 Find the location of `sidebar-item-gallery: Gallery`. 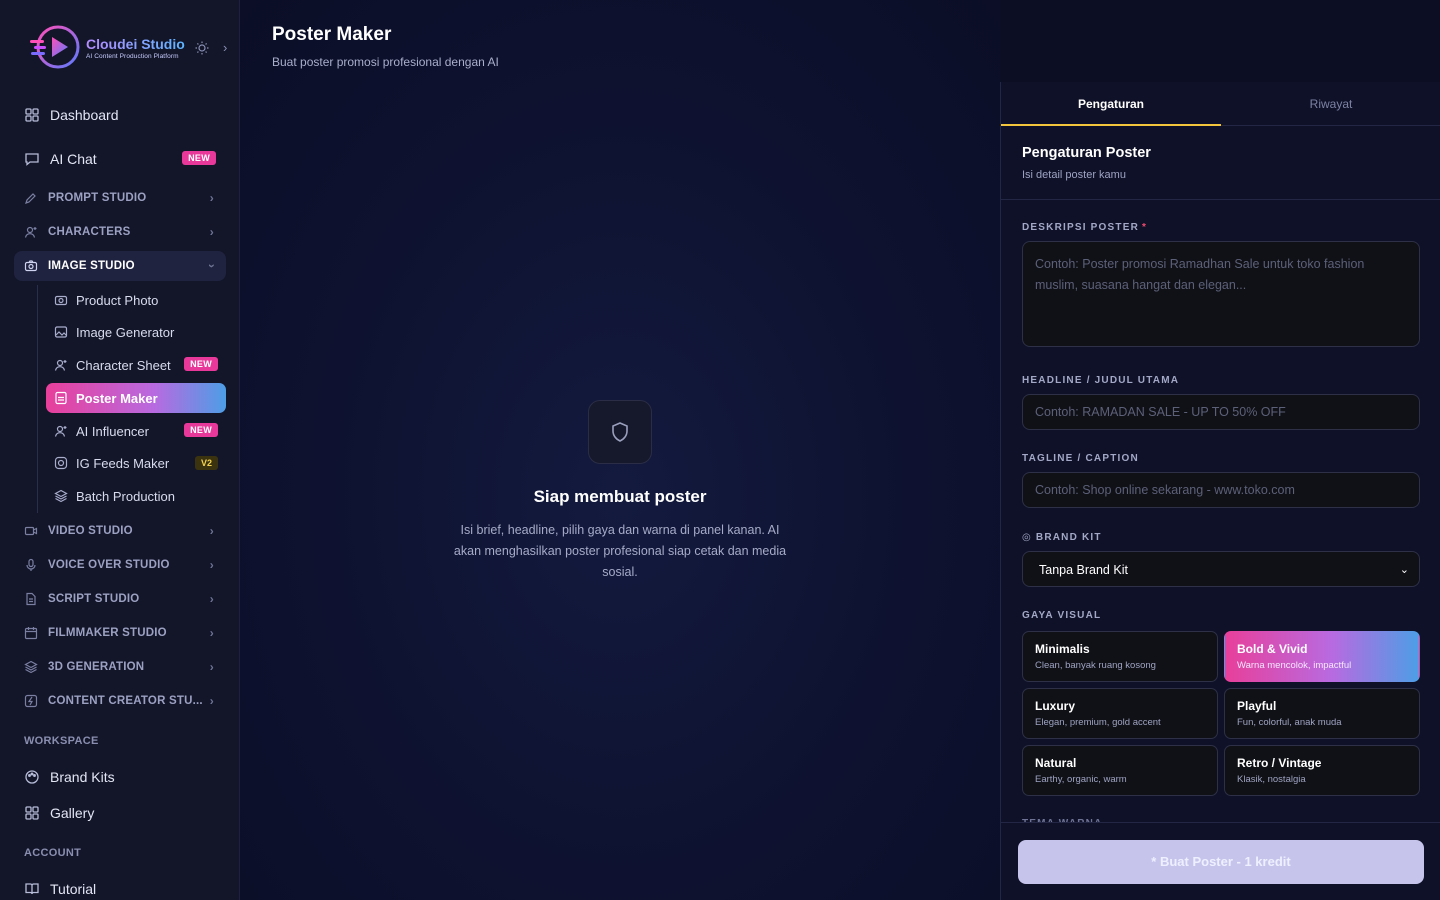

sidebar-item-gallery: Gallery is located at coordinates (120, 813).